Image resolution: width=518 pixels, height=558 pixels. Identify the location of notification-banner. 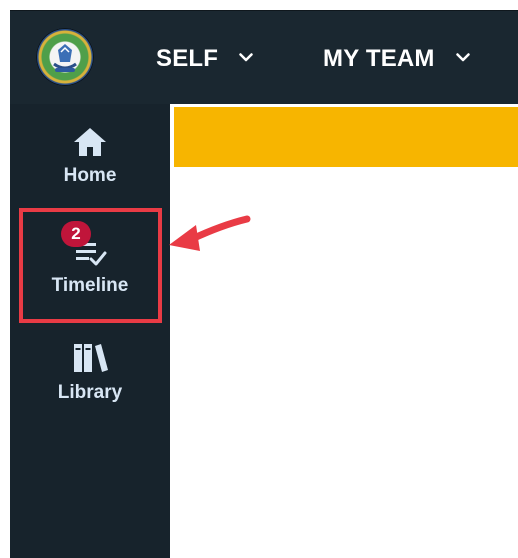
(346, 137).